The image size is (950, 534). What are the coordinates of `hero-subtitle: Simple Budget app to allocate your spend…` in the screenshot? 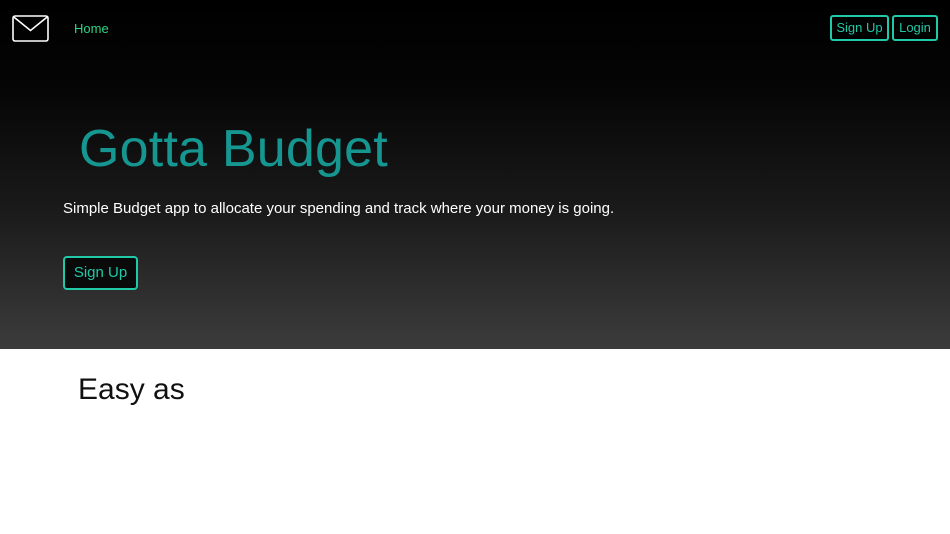 It's located at (339, 208).